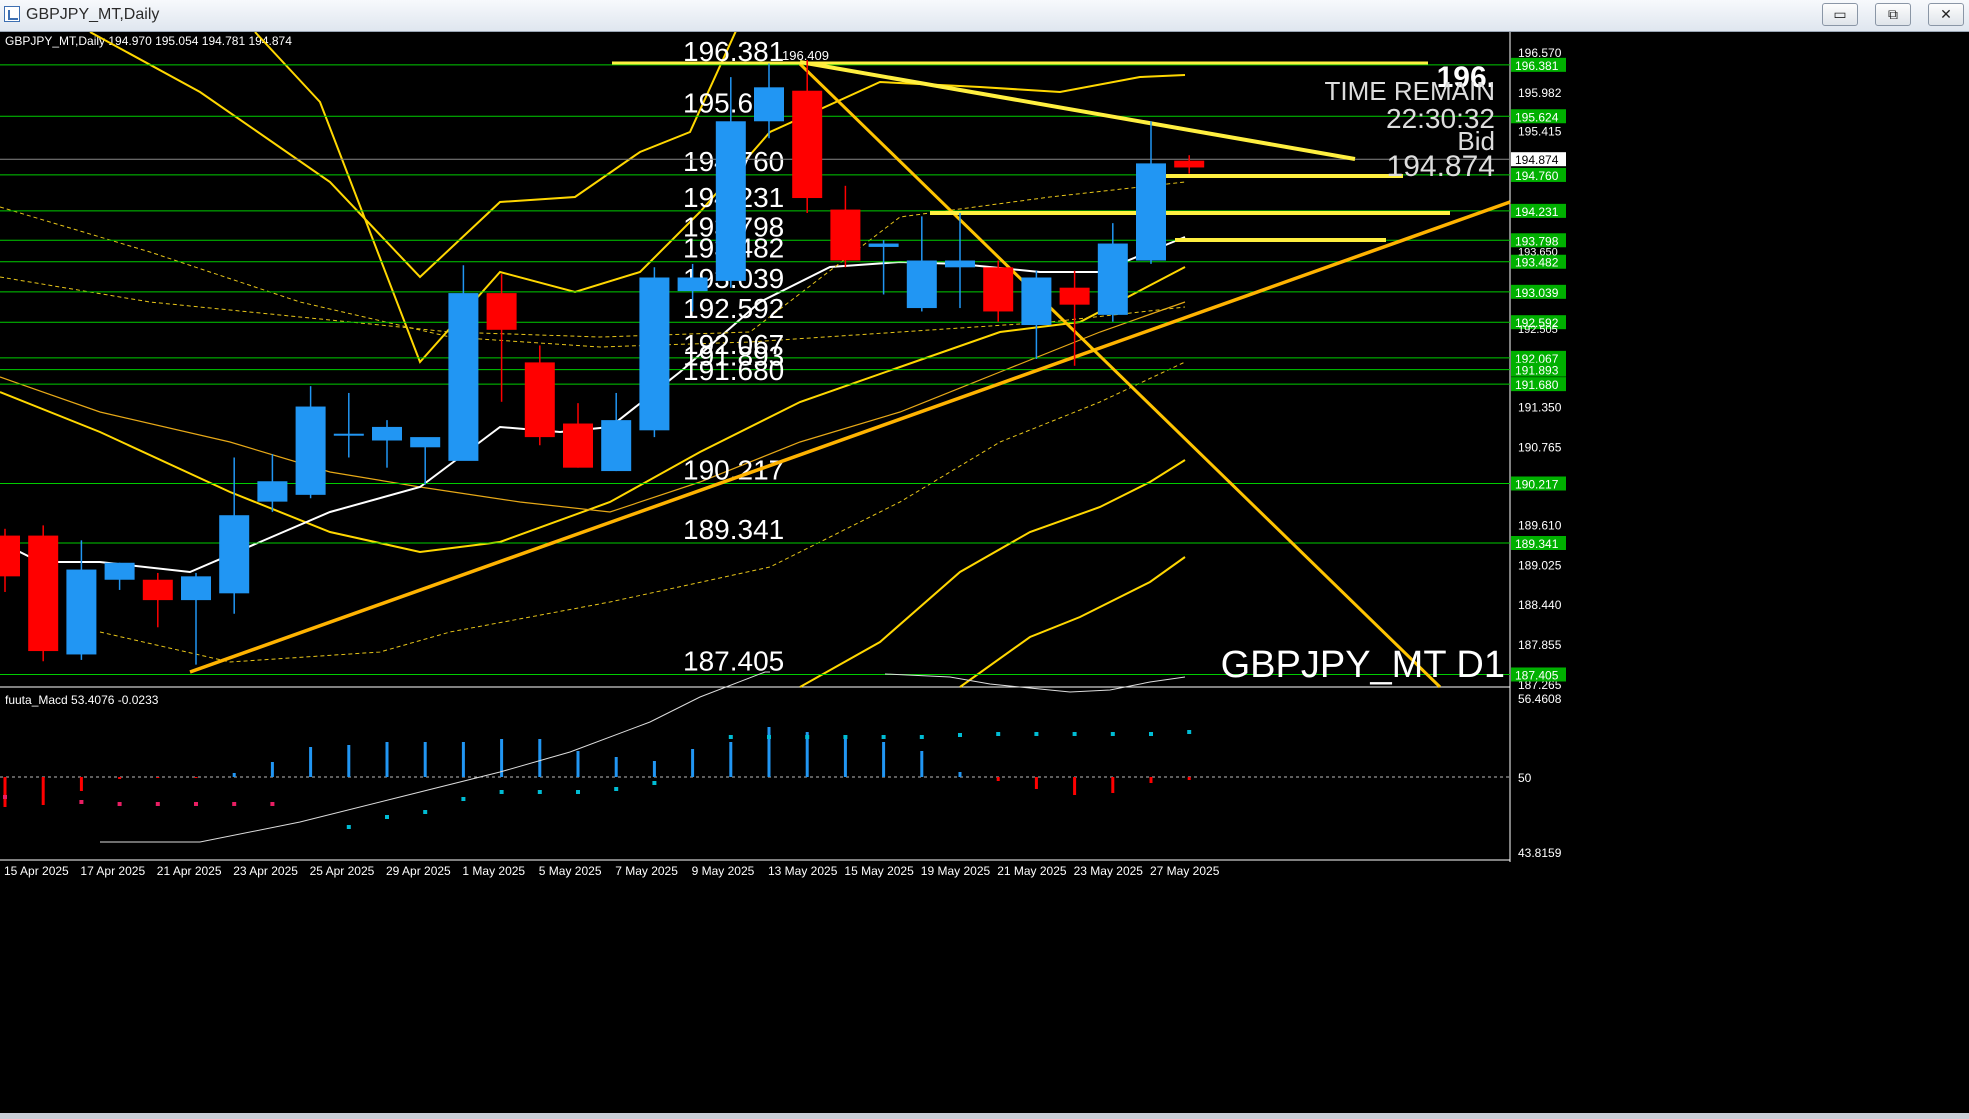 Image resolution: width=1969 pixels, height=1119 pixels. Describe the element at coordinates (593, 407) in the screenshot. I see `ma-orange` at that location.